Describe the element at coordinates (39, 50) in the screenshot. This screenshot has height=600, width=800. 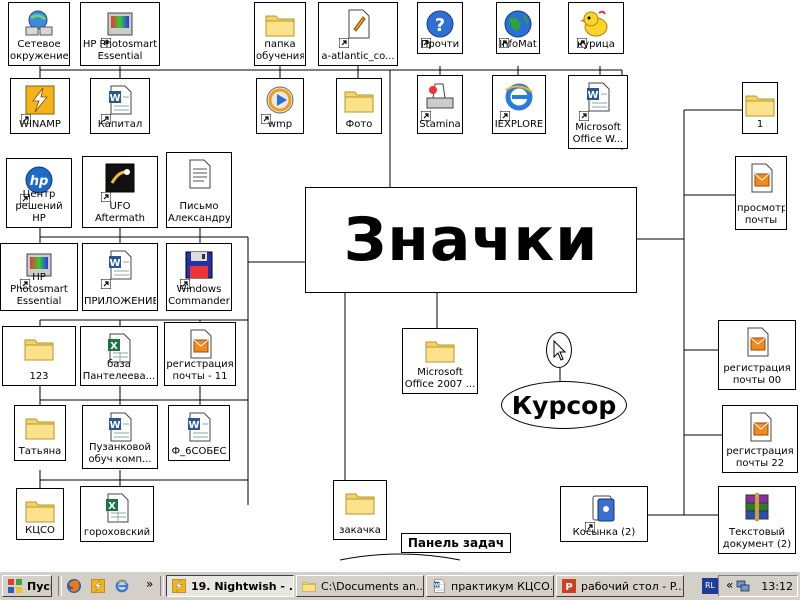
I see `icon-label: Сетевое окружение` at that location.